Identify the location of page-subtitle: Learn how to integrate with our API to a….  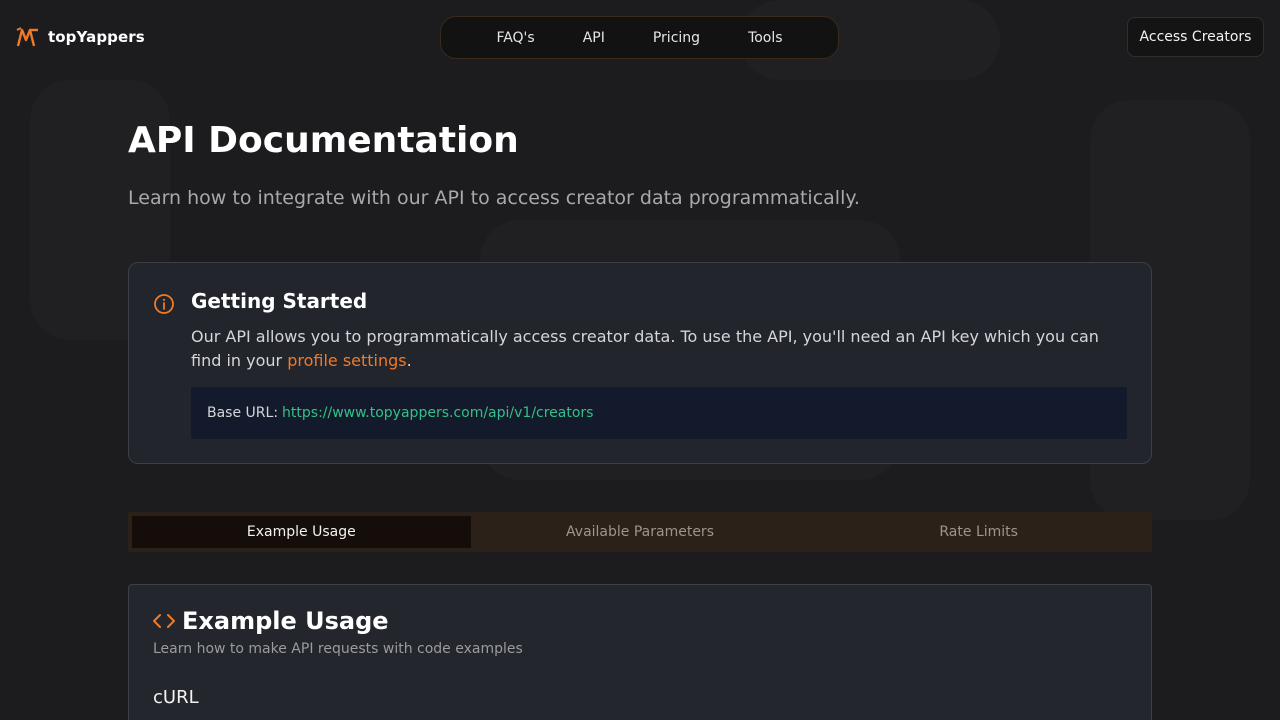
(494, 198).